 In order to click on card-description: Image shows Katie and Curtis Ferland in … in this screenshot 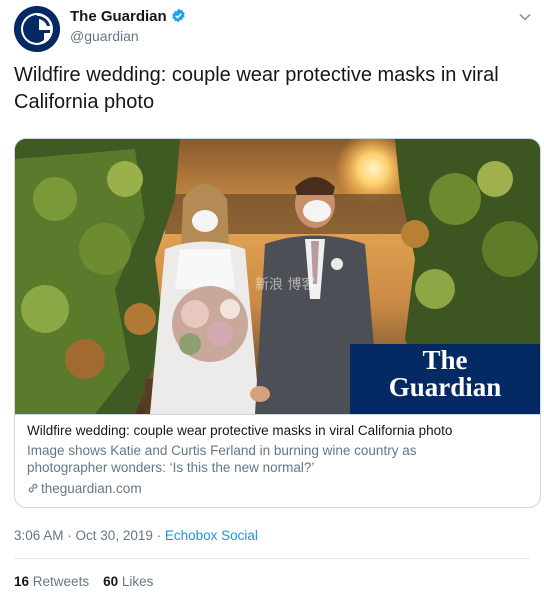, I will do `click(222, 459)`.